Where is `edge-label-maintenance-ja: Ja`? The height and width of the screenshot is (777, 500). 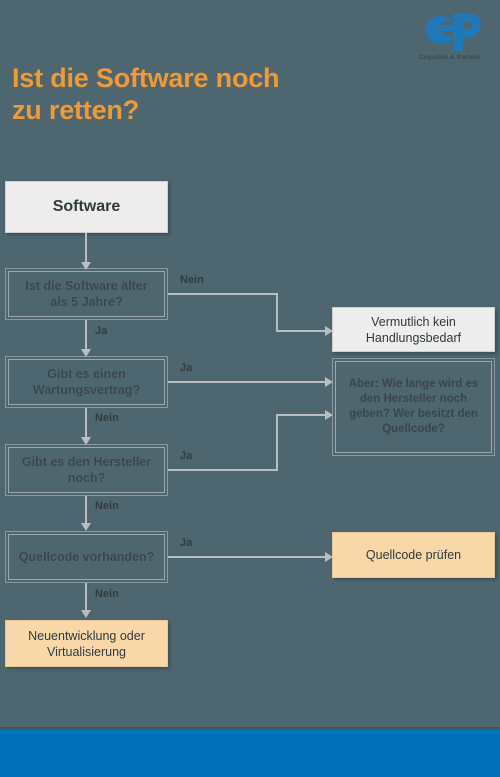 edge-label-maintenance-ja: Ja is located at coordinates (186, 368).